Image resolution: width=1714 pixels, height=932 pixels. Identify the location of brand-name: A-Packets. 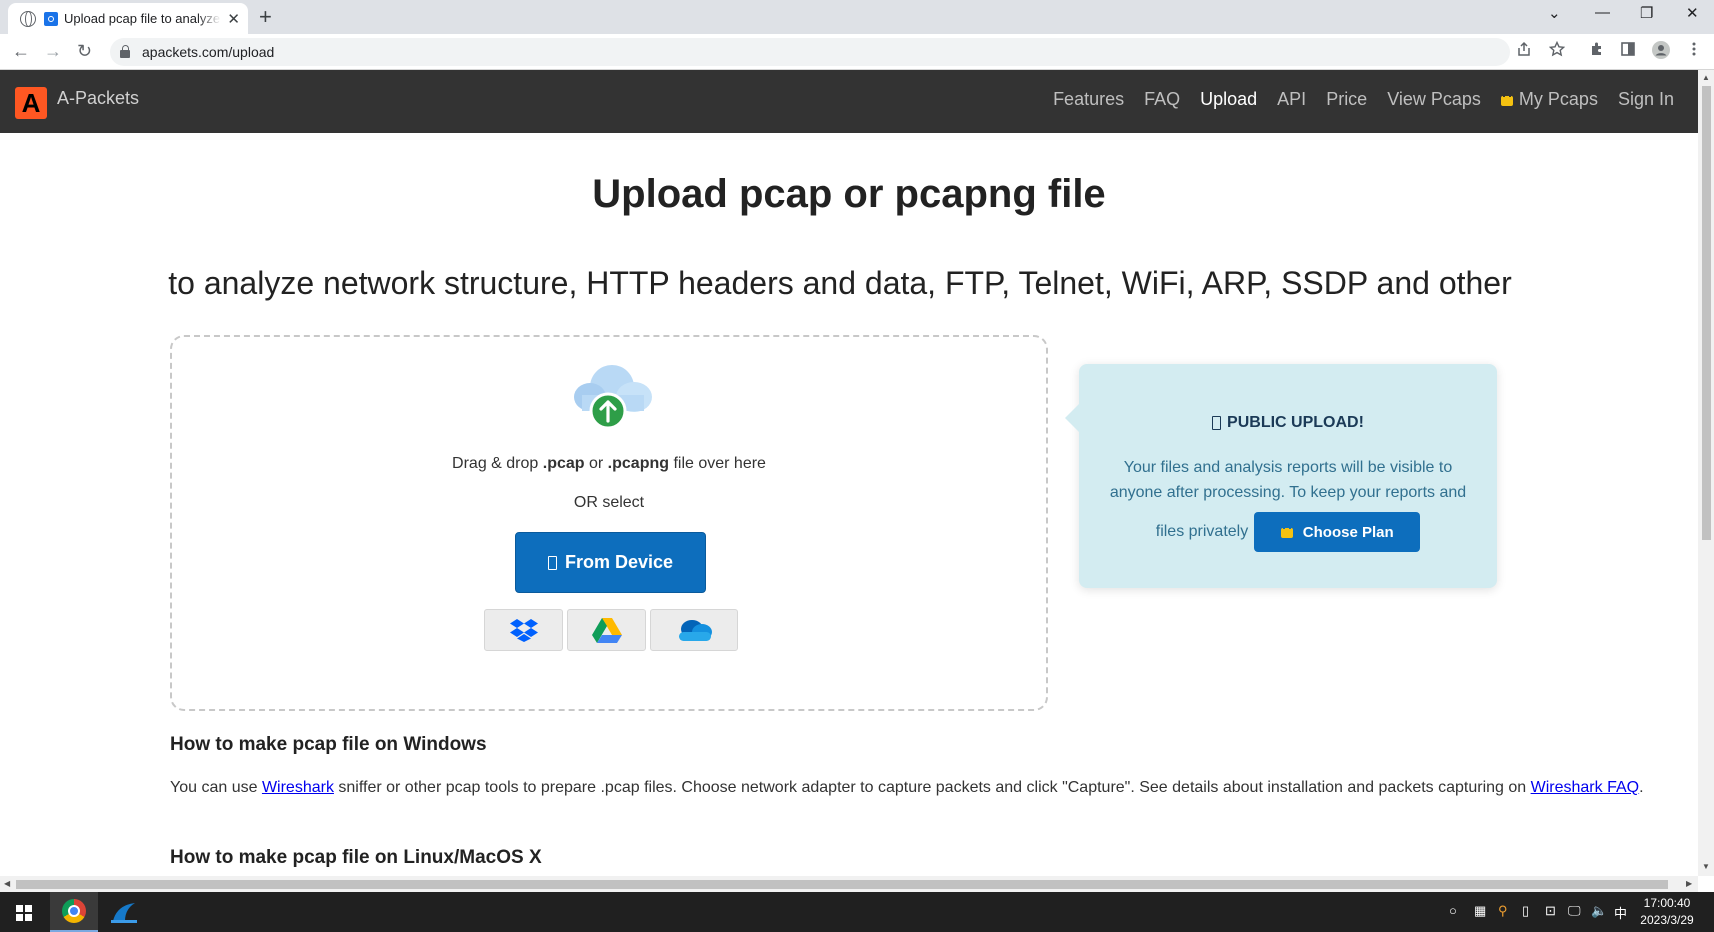
(98, 98).